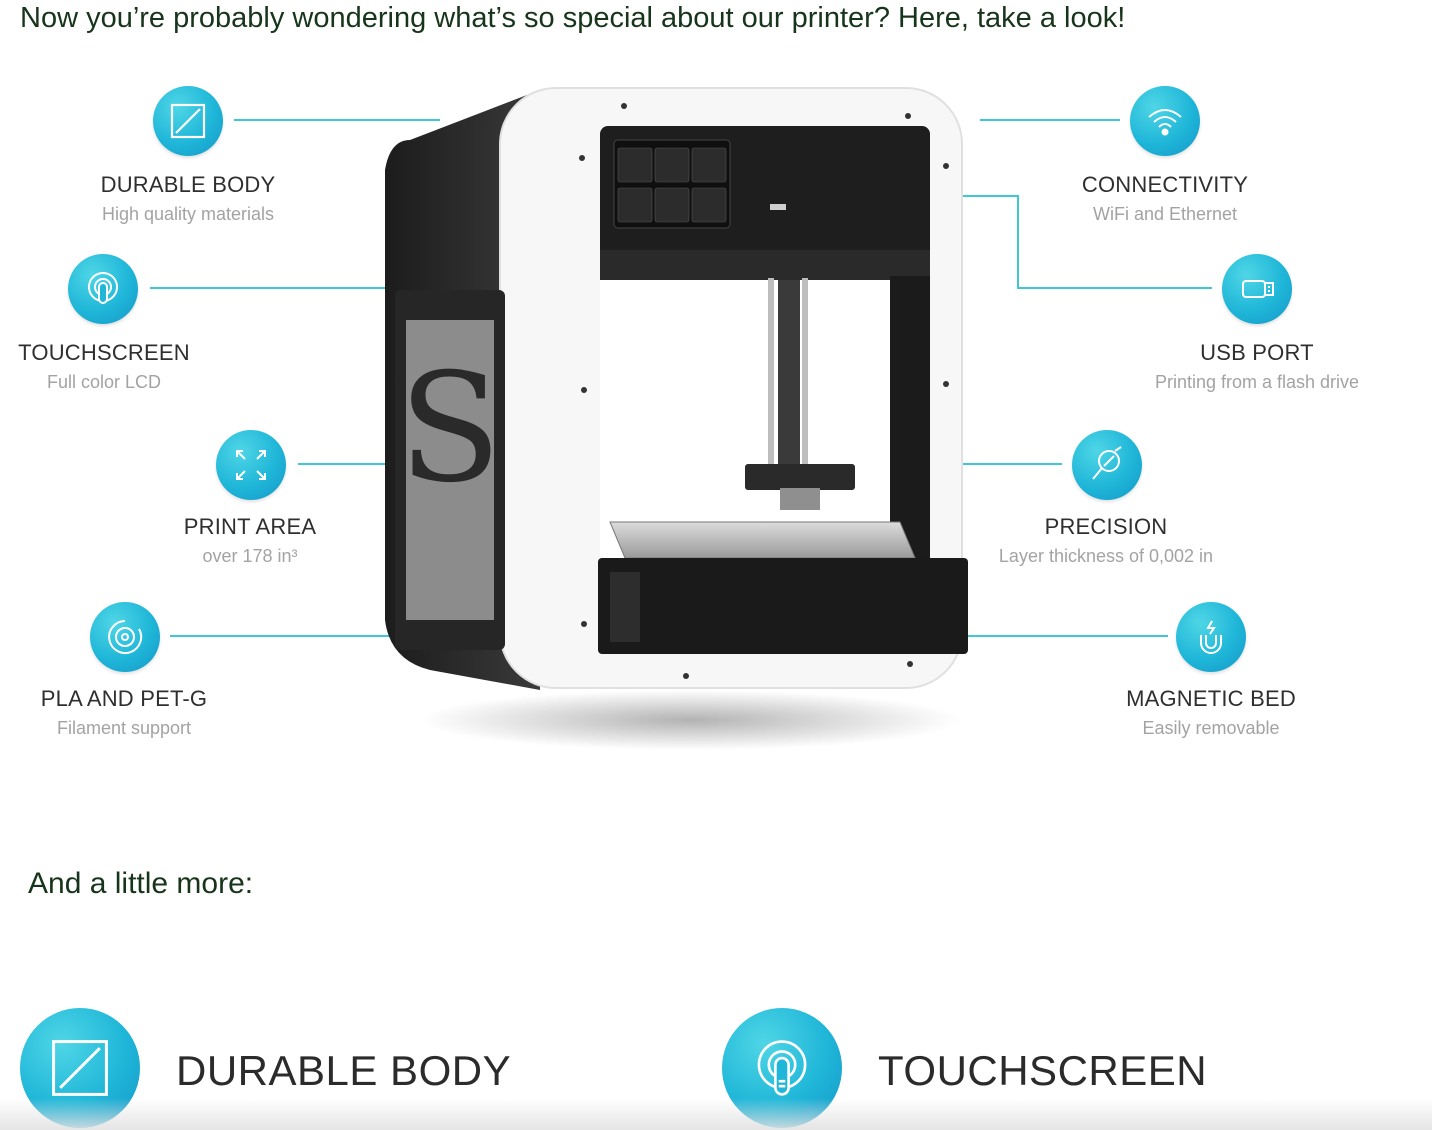 This screenshot has width=1432, height=1130. Describe the element at coordinates (104, 382) in the screenshot. I see `touchscreen-subtitle: Full color LCD` at that location.